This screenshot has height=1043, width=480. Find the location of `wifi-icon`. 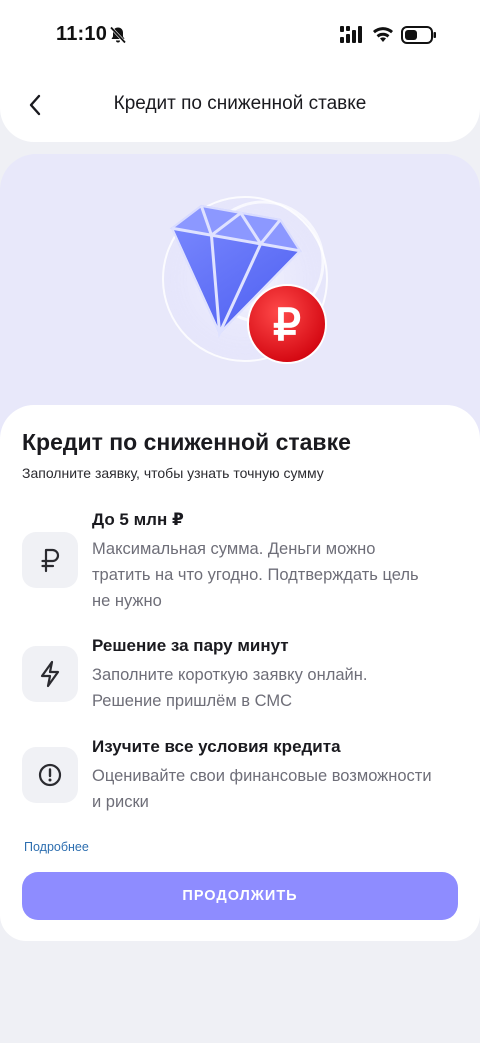

wifi-icon is located at coordinates (383, 34).